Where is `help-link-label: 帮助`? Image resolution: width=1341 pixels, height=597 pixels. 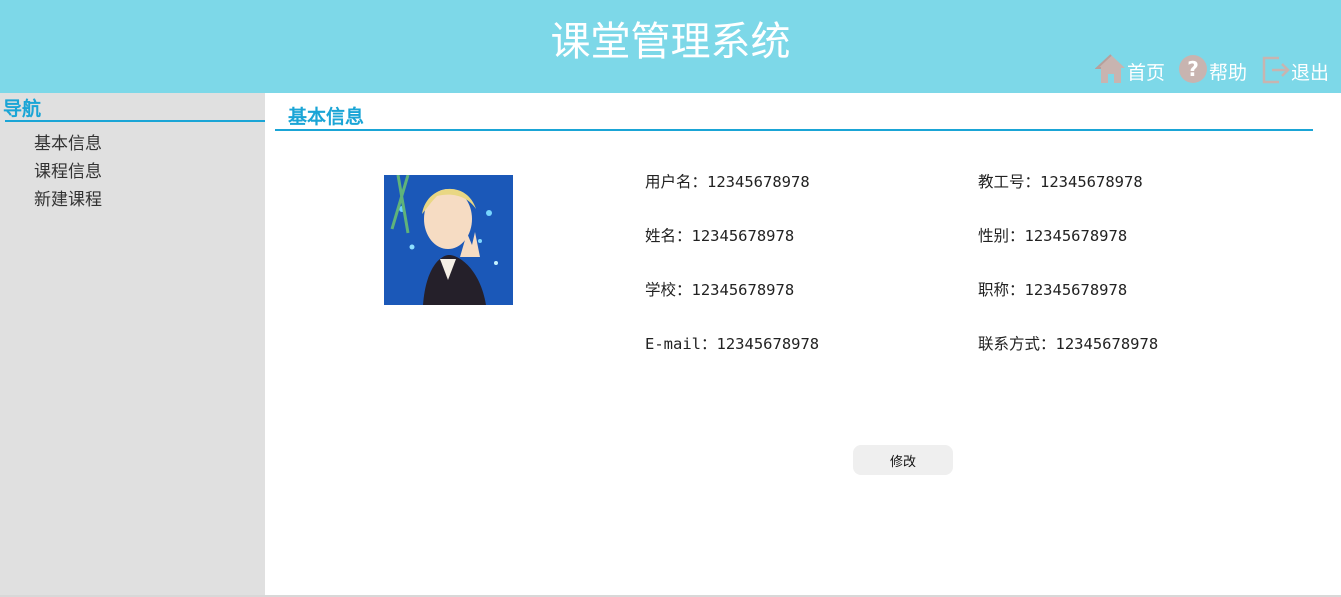 help-link-label: 帮助 is located at coordinates (1227, 73).